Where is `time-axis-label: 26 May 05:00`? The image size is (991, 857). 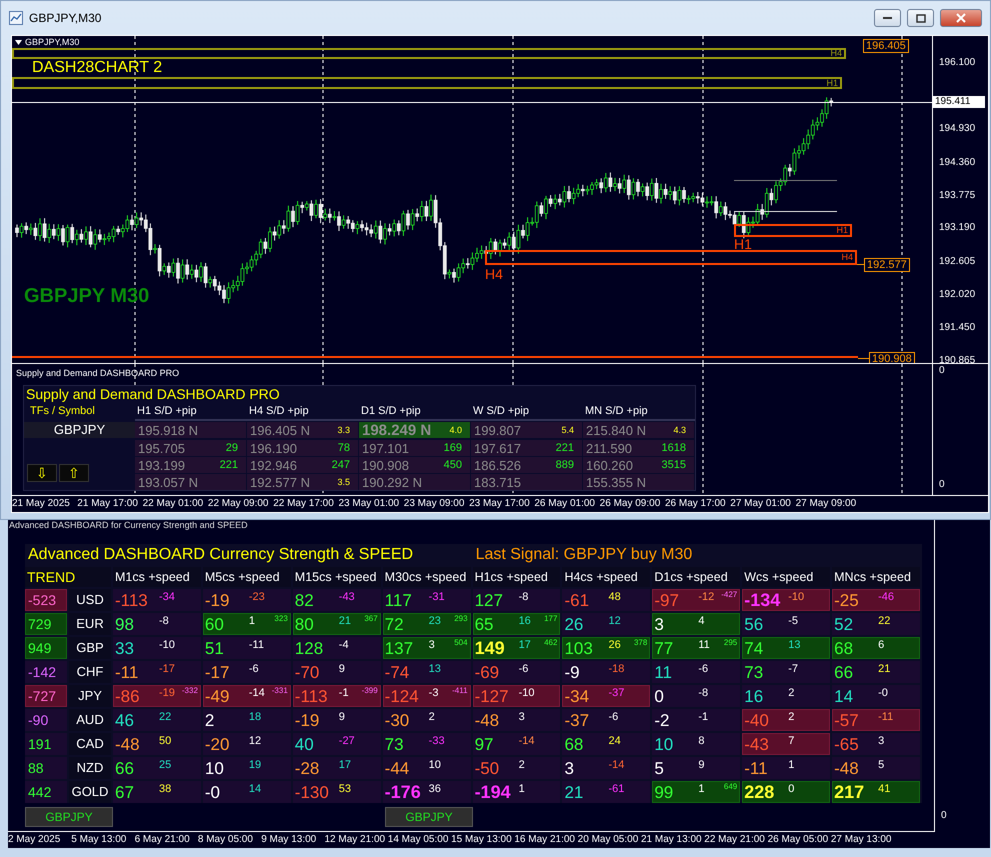 time-axis-label: 26 May 05:00 is located at coordinates (799, 840).